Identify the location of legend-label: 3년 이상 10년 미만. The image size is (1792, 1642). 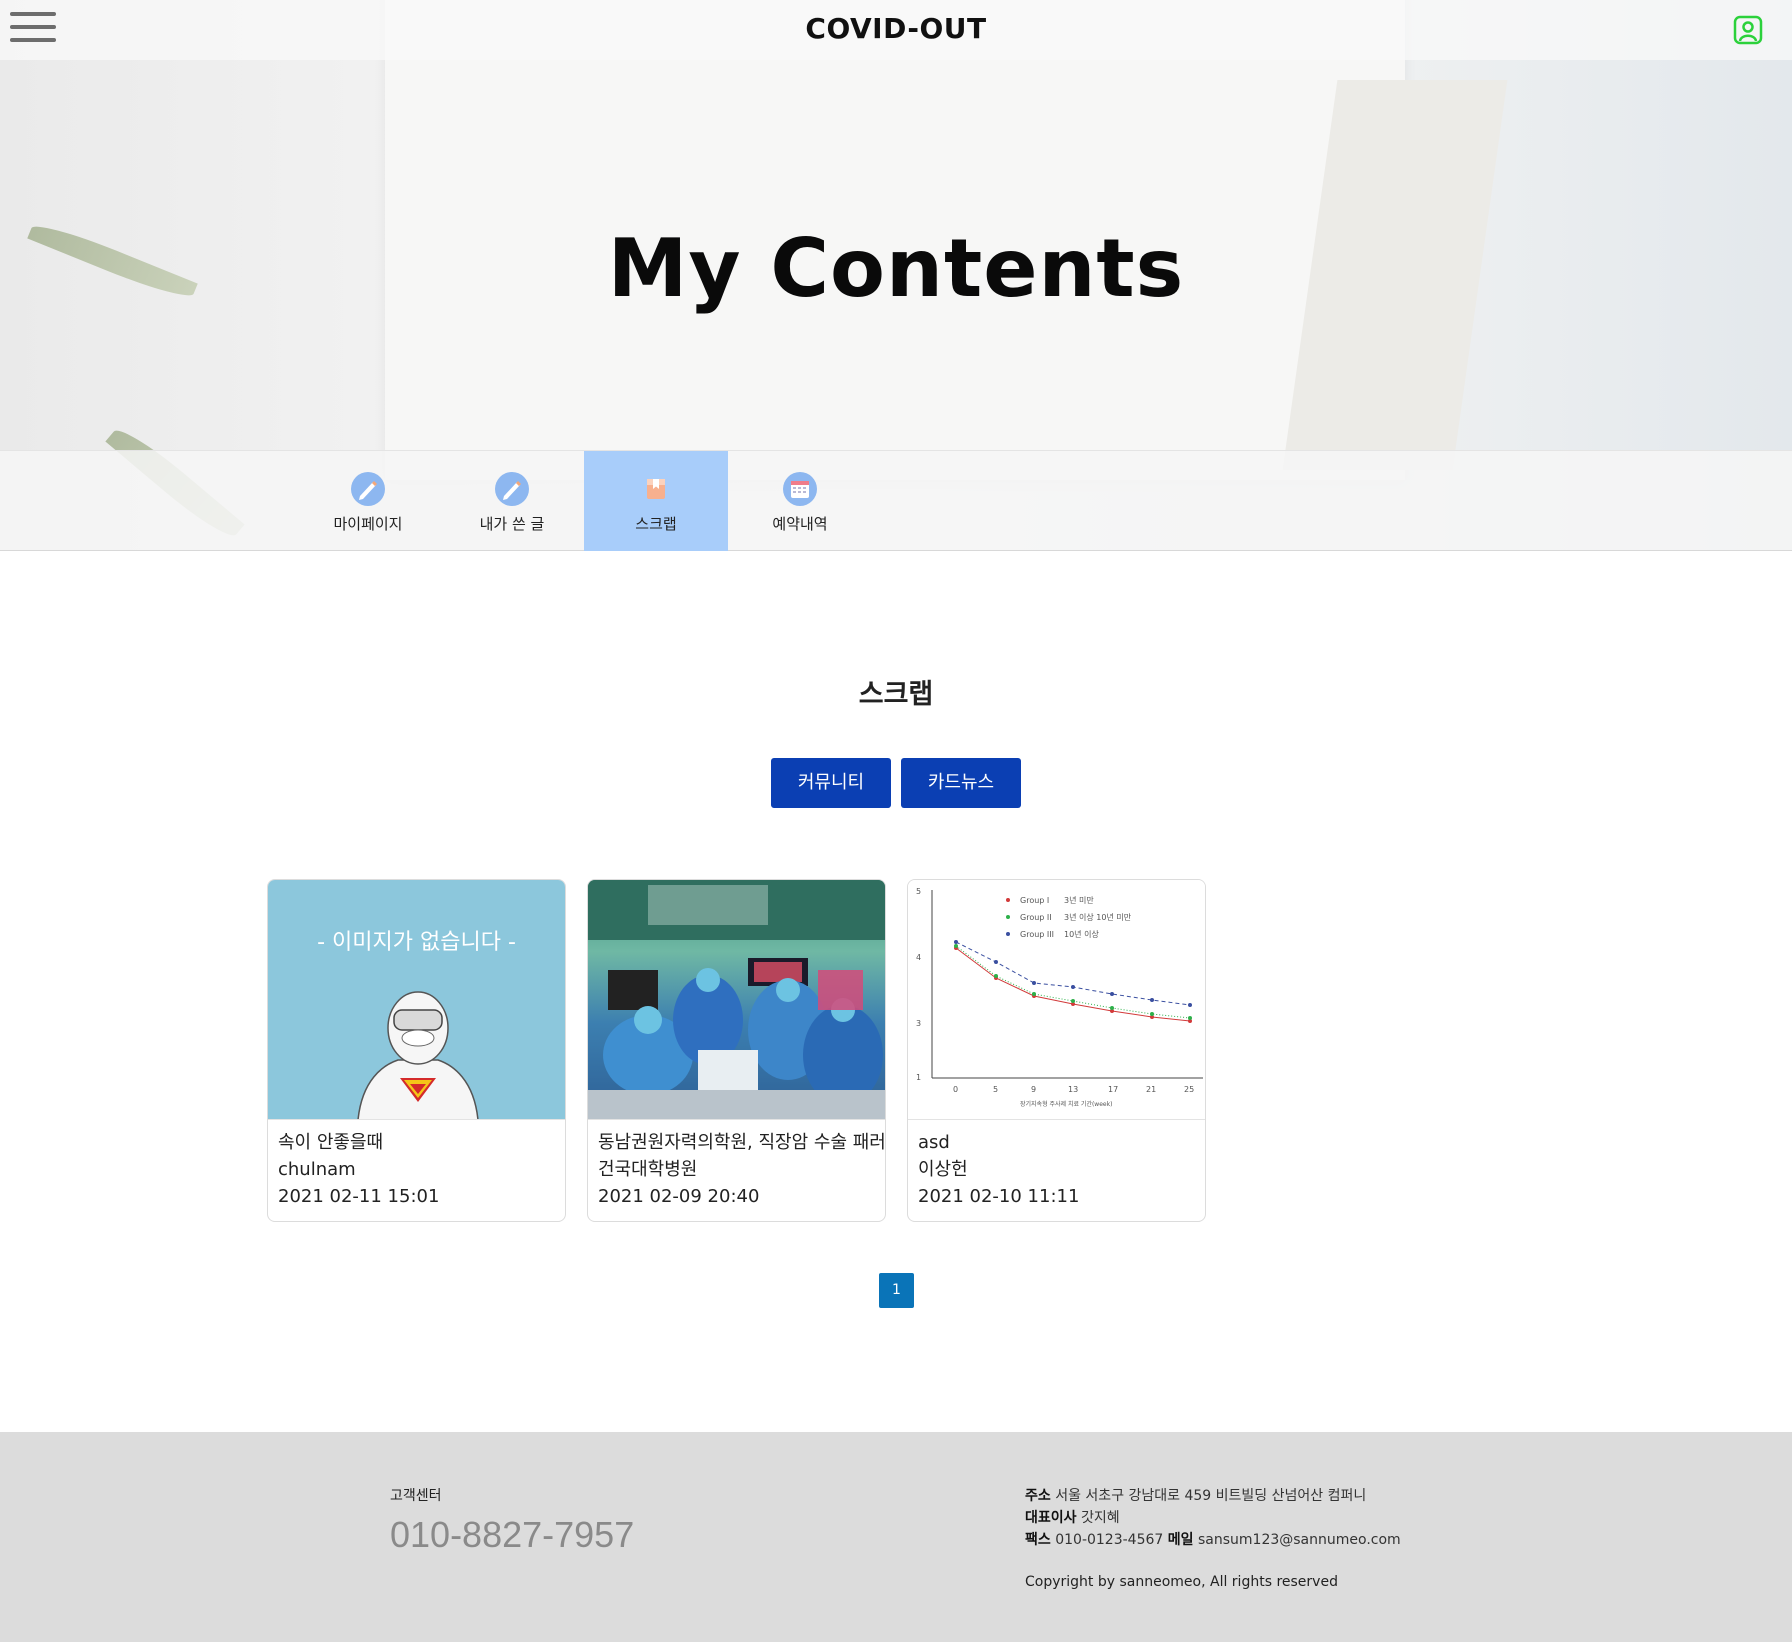
(1098, 917).